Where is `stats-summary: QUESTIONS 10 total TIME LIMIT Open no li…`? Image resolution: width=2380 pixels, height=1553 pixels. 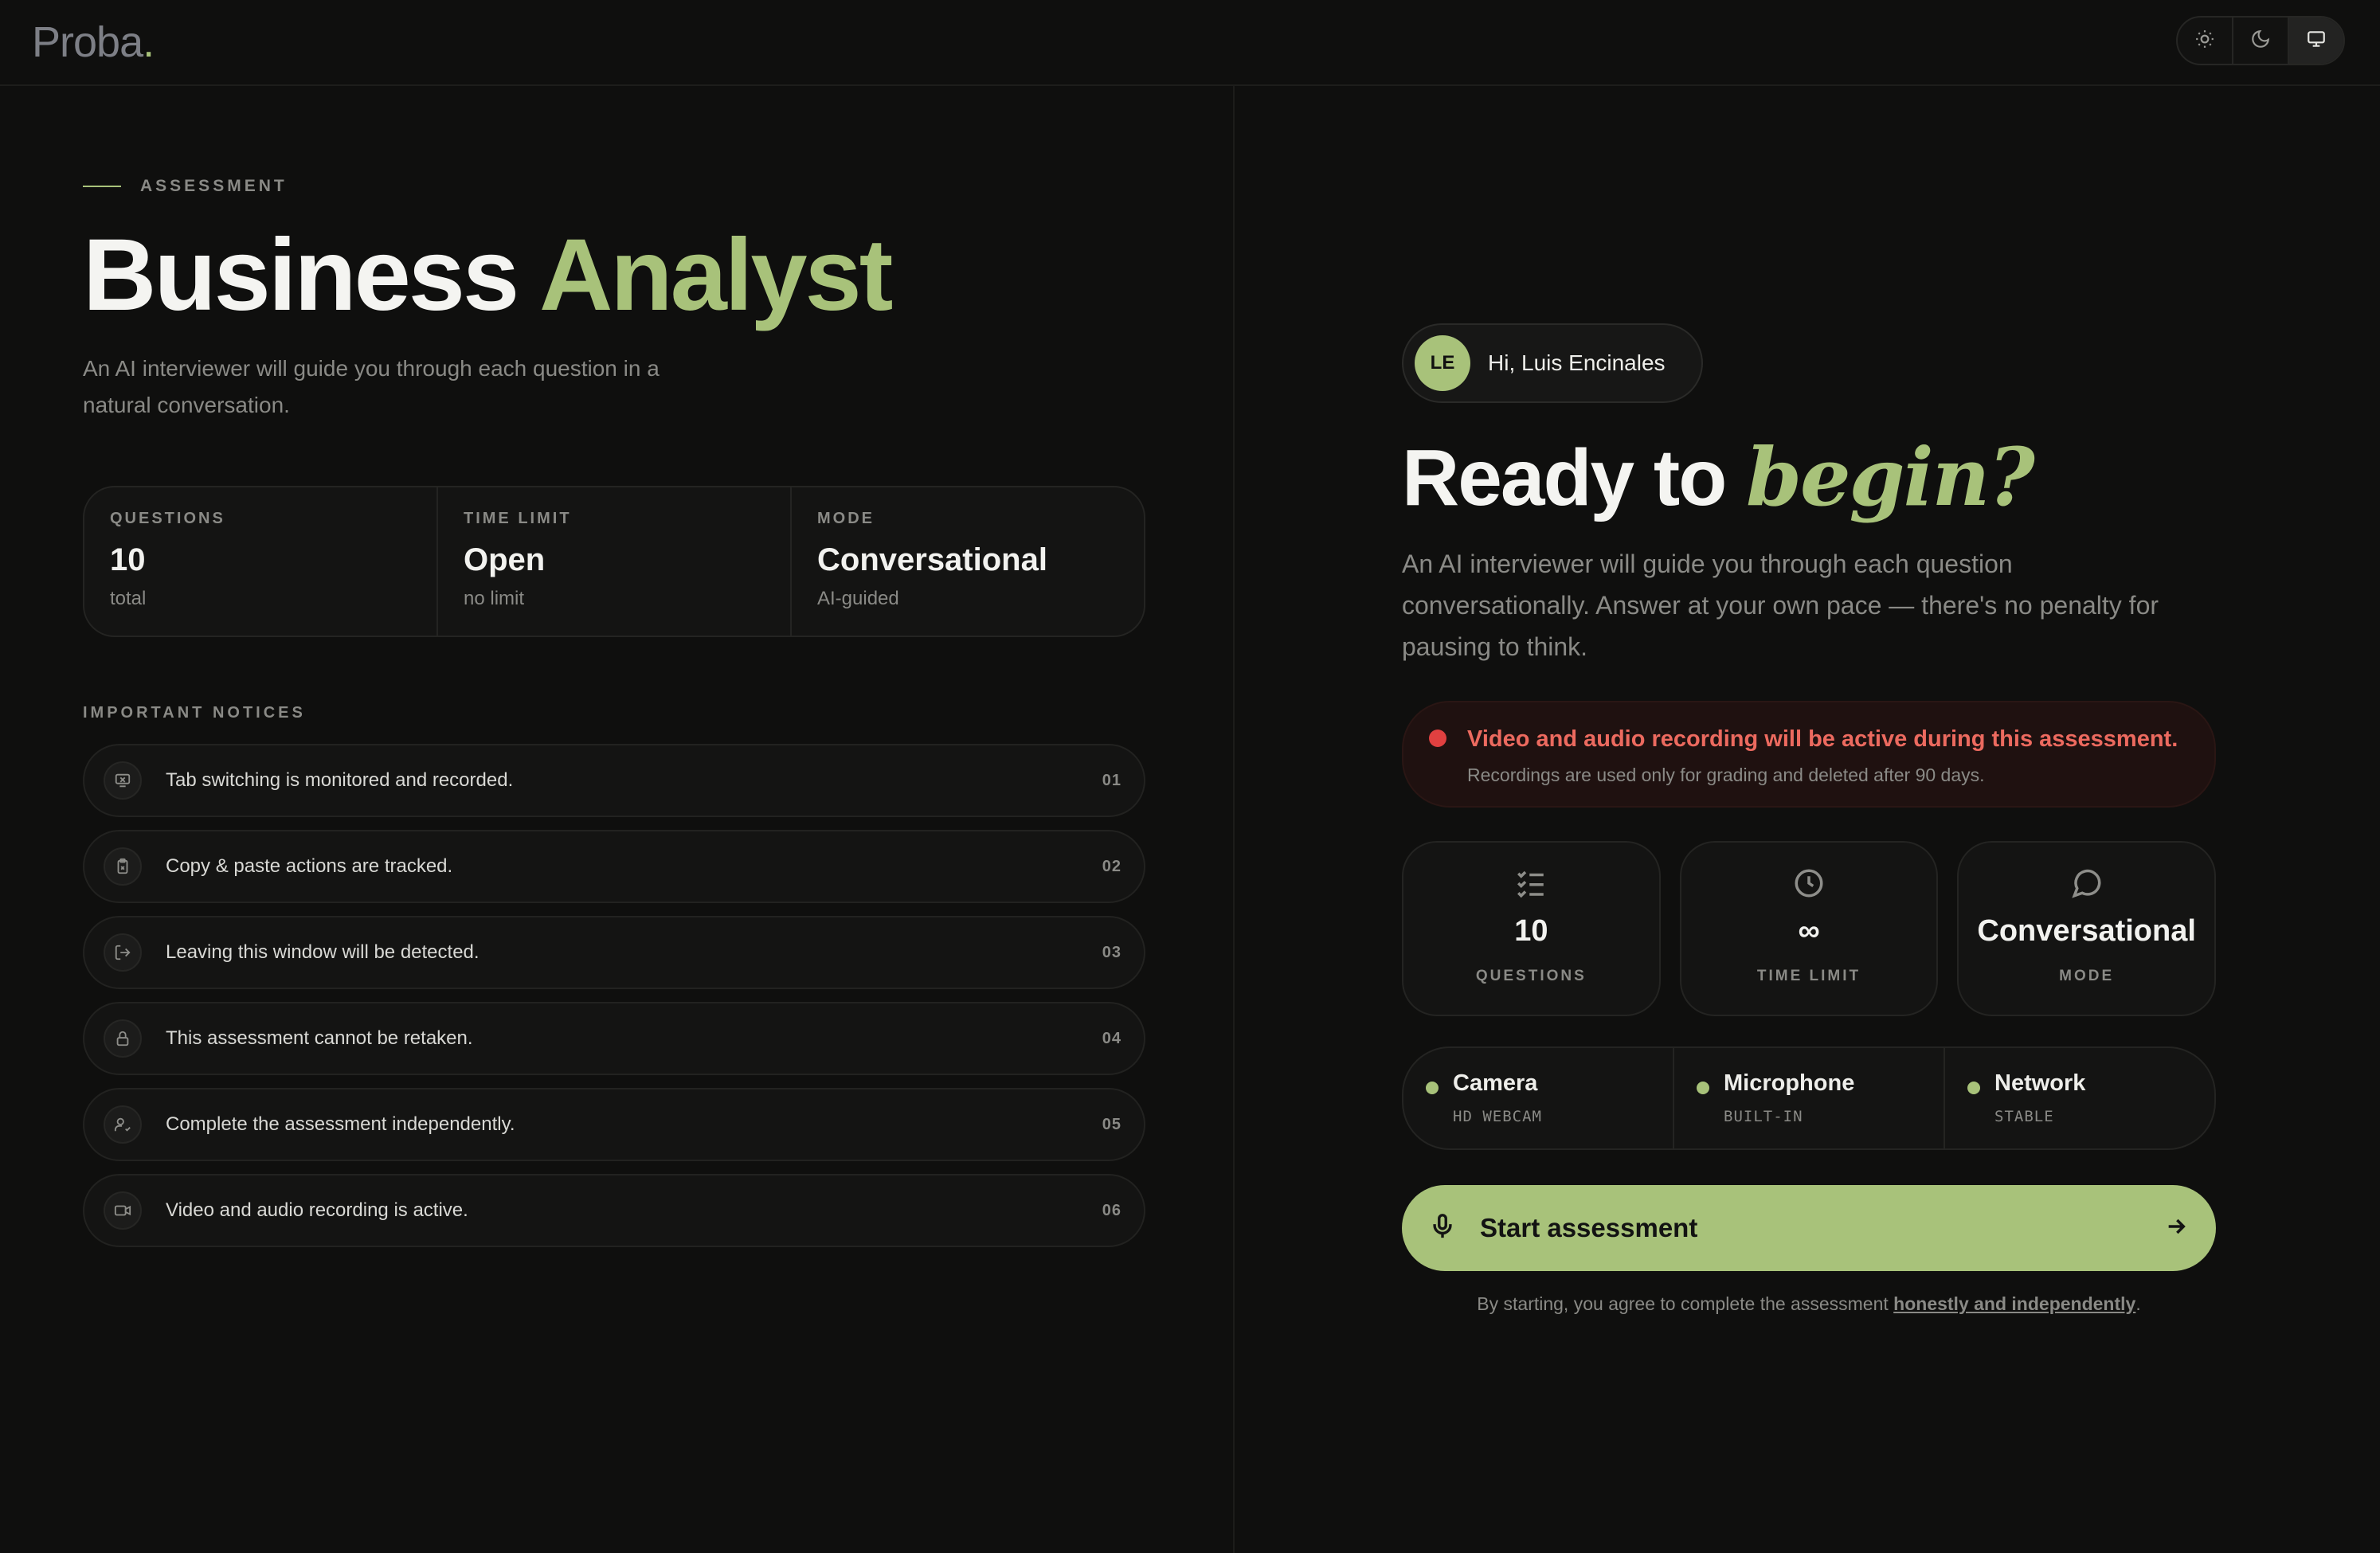
stats-summary: QUESTIONS 10 total TIME LIMIT Open no li… is located at coordinates (614, 561).